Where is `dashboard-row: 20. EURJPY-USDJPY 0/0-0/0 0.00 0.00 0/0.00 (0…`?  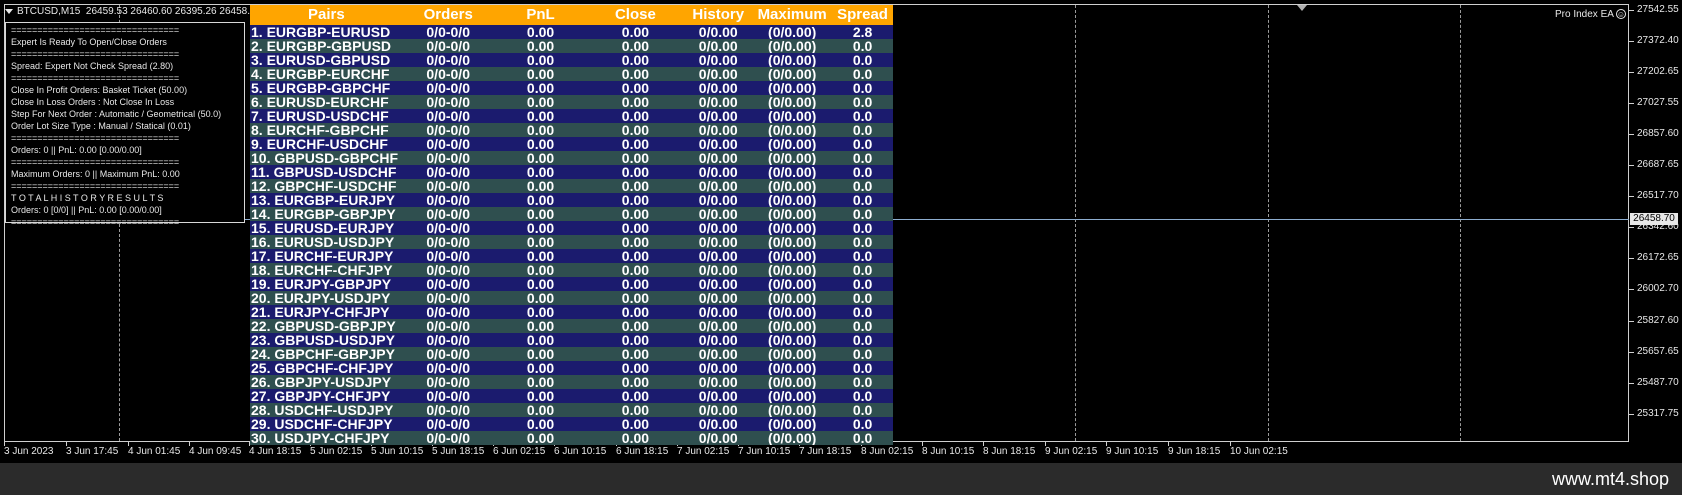 dashboard-row: 20. EURJPY-USDJPY 0/0-0/0 0.00 0.00 0/0.00 (0… is located at coordinates (571, 298).